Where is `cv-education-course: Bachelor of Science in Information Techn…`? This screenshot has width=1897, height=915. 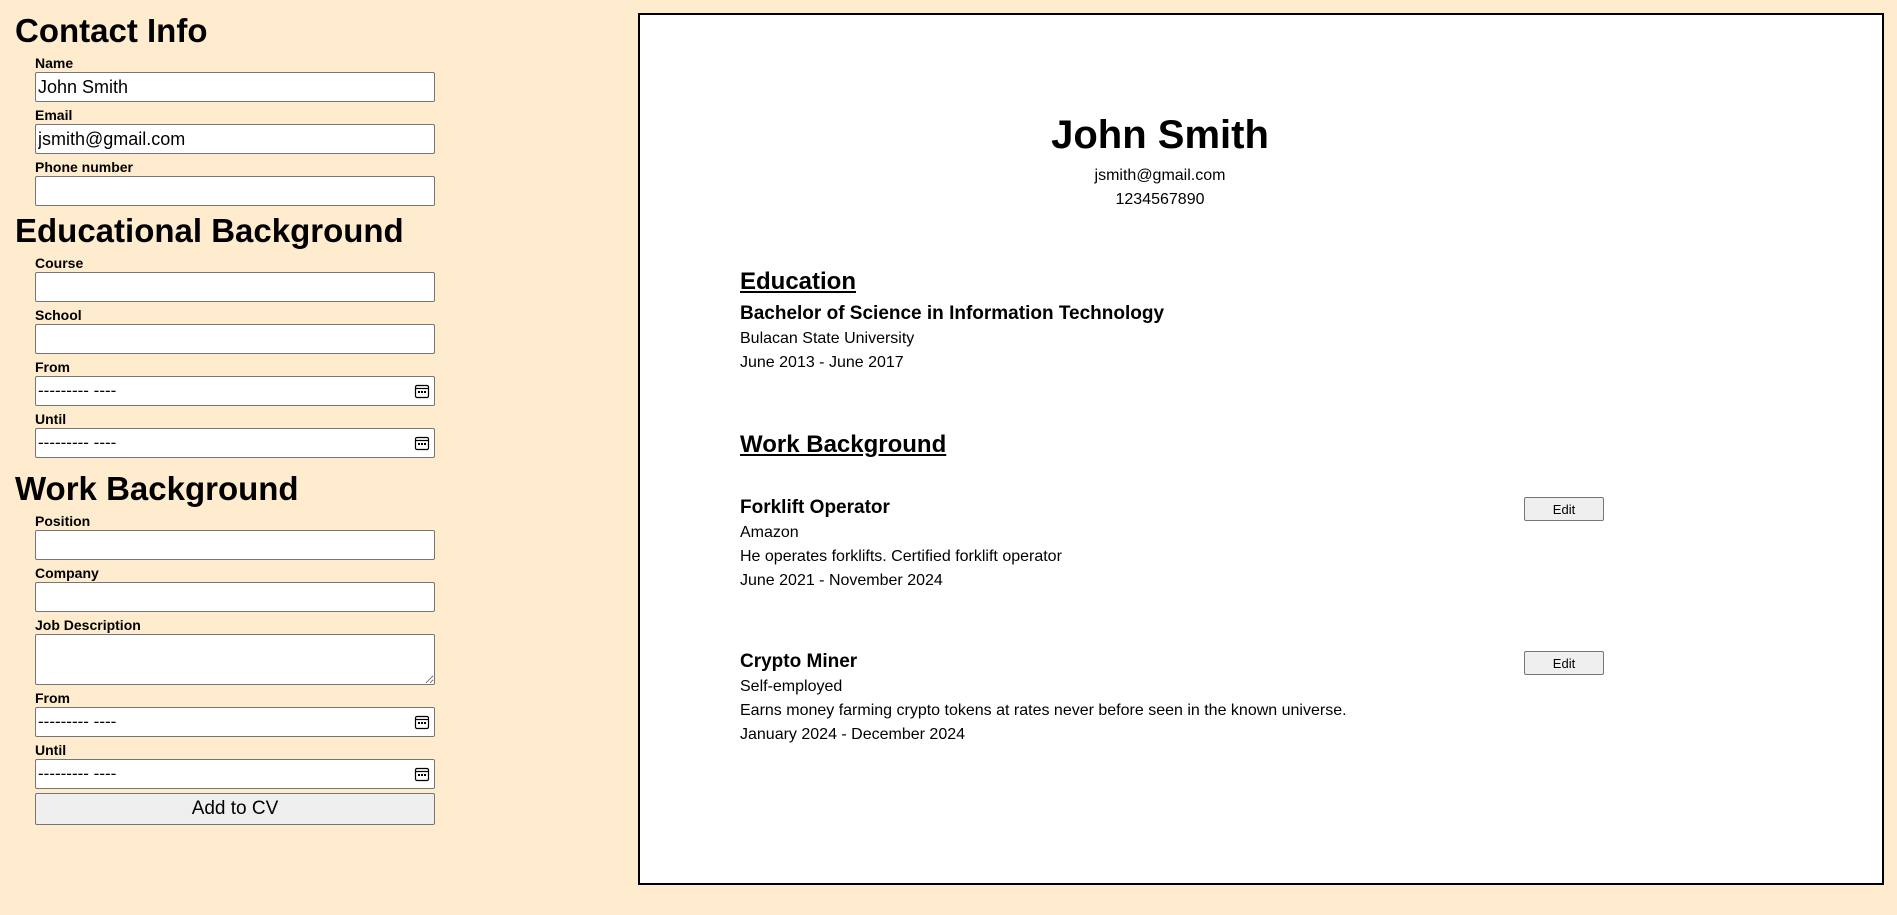 cv-education-course: Bachelor of Science in Information Techn… is located at coordinates (952, 313).